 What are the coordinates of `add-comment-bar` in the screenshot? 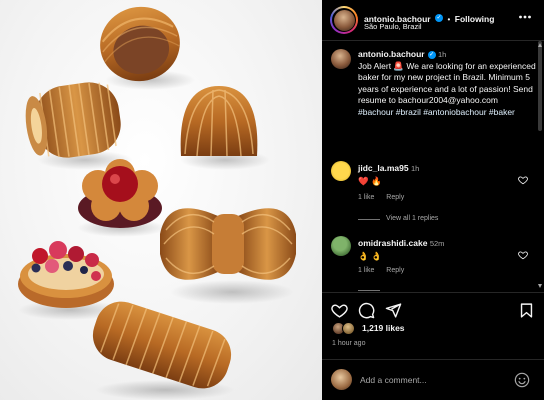 It's located at (433, 380).